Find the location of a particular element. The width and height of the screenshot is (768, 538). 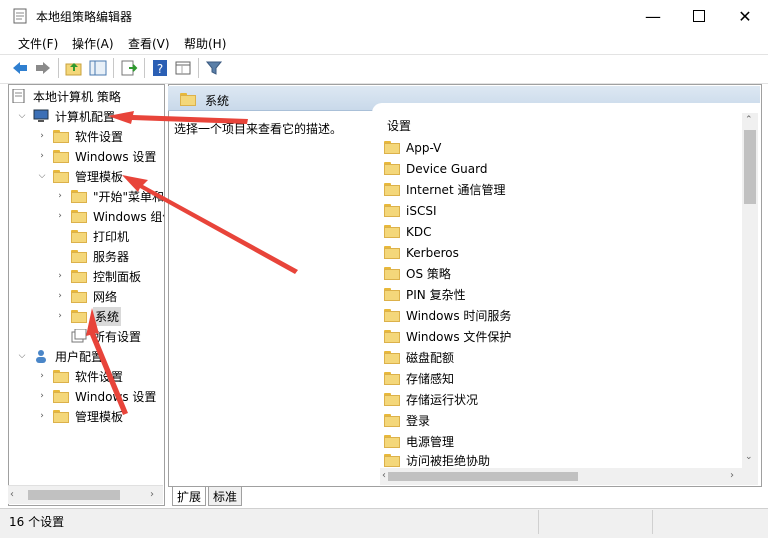

arrow-to-system is located at coordinates (107, 361).